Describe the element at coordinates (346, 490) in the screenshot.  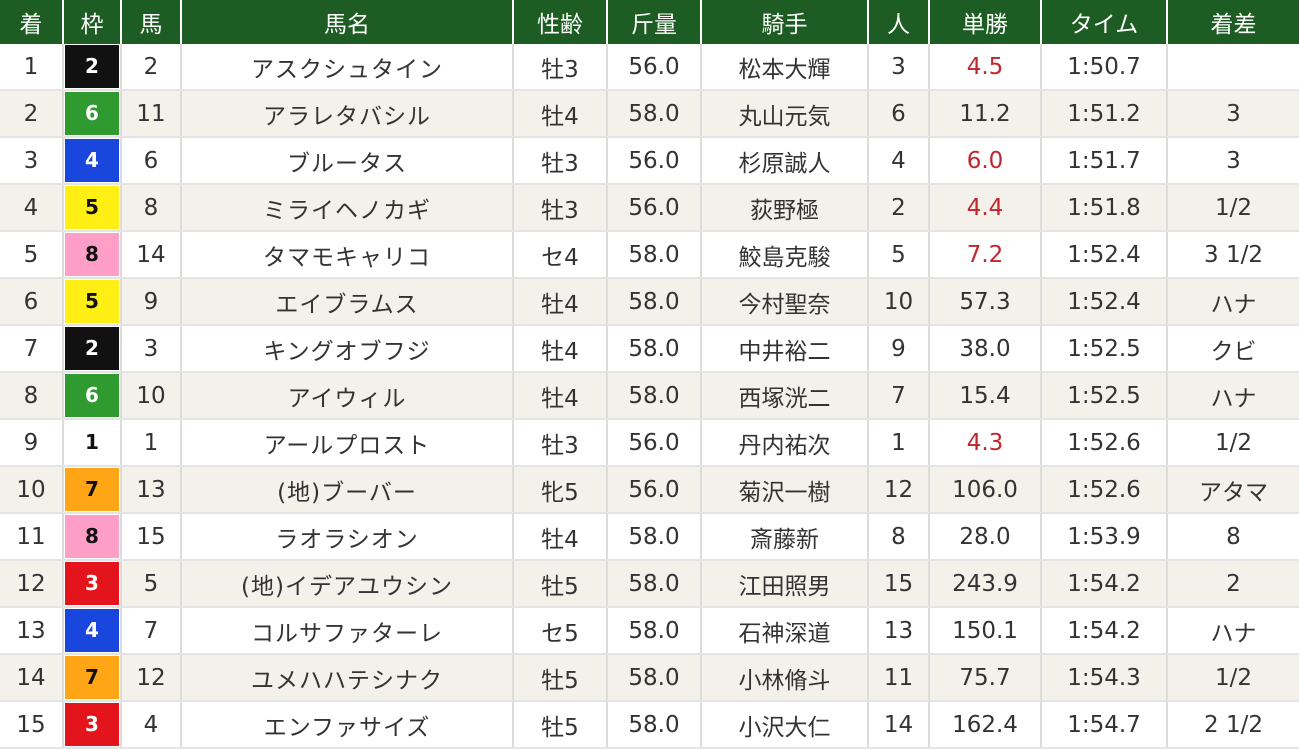
I see `horse-name-link: (地)ブーバー` at that location.